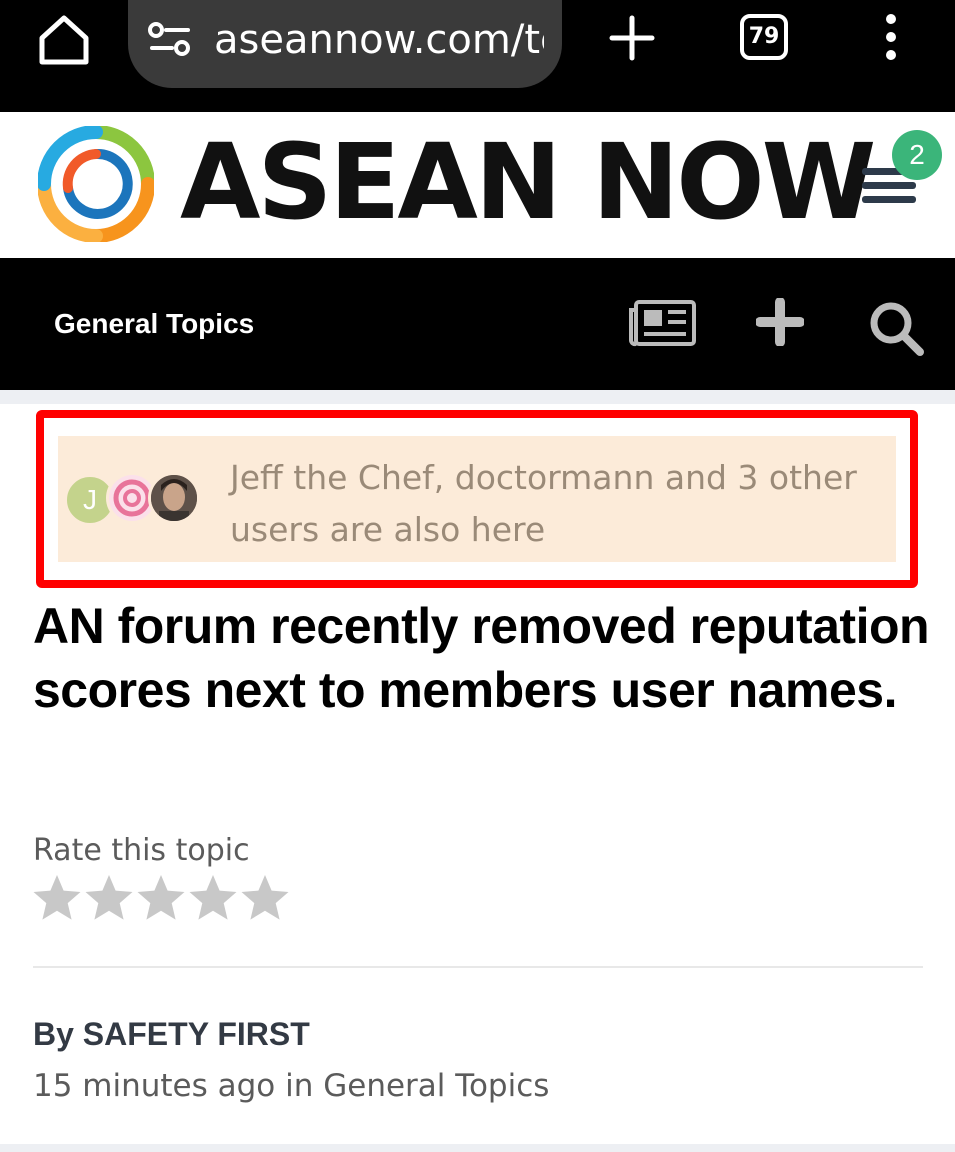  What do you see at coordinates (663, 323) in the screenshot?
I see `news-icon` at bounding box center [663, 323].